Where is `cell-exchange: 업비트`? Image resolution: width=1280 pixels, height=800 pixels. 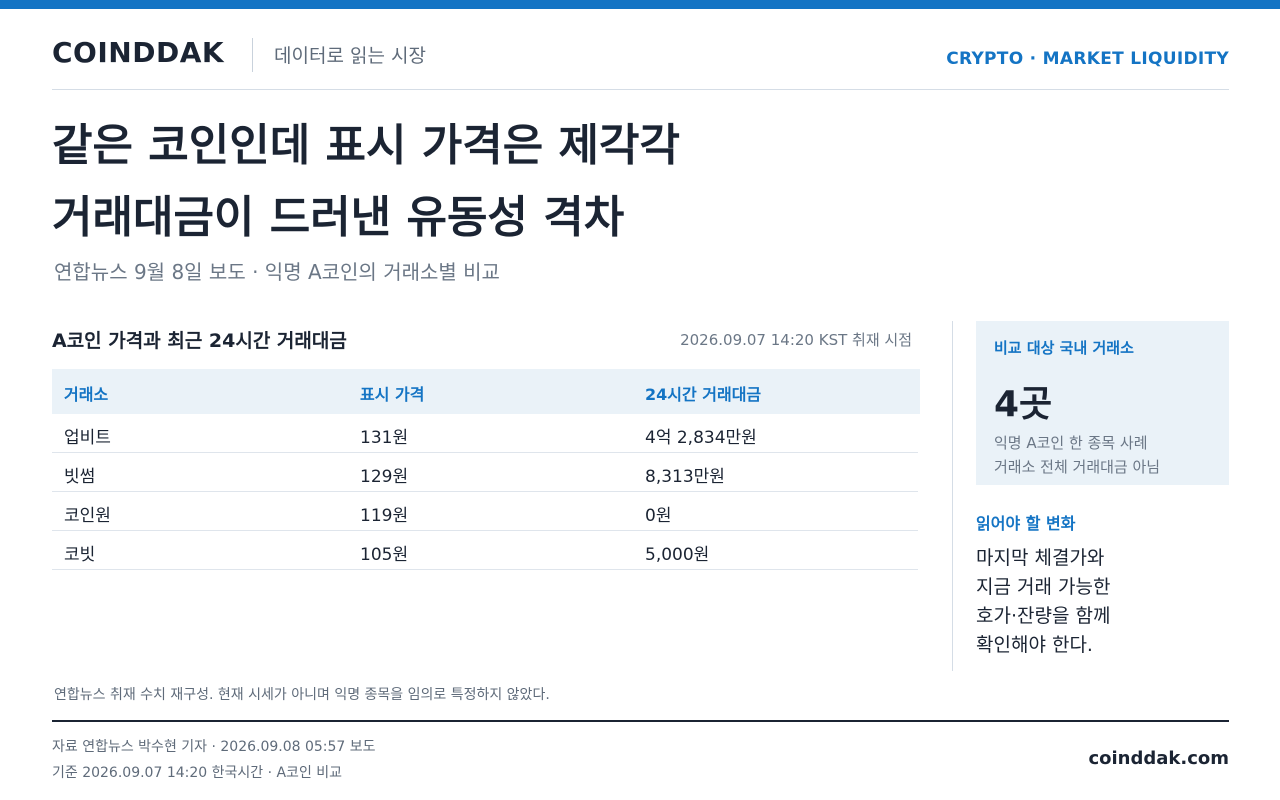
cell-exchange: 업비트 is located at coordinates (87, 438).